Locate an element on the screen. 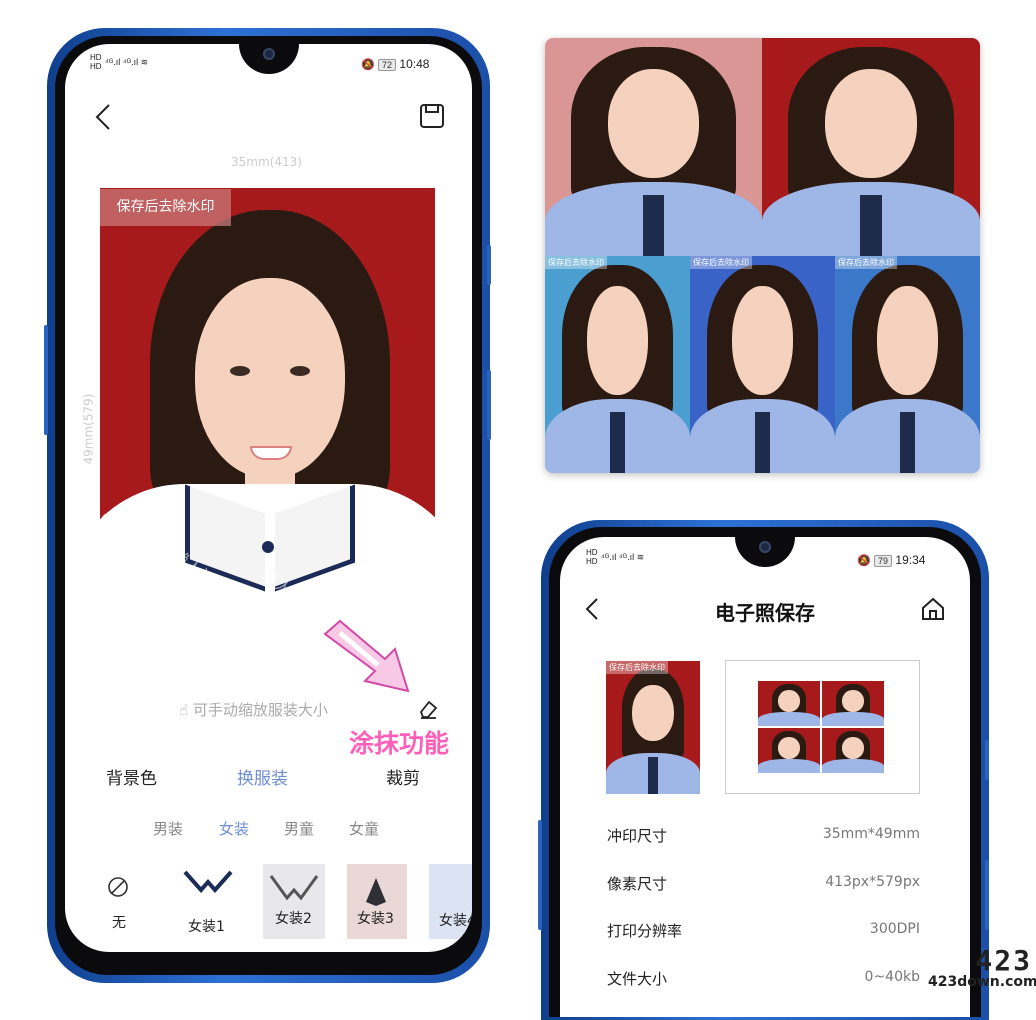 Image resolution: width=1036 pixels, height=1020 pixels. outfit-womens-4: 女装4 is located at coordinates (450, 901).